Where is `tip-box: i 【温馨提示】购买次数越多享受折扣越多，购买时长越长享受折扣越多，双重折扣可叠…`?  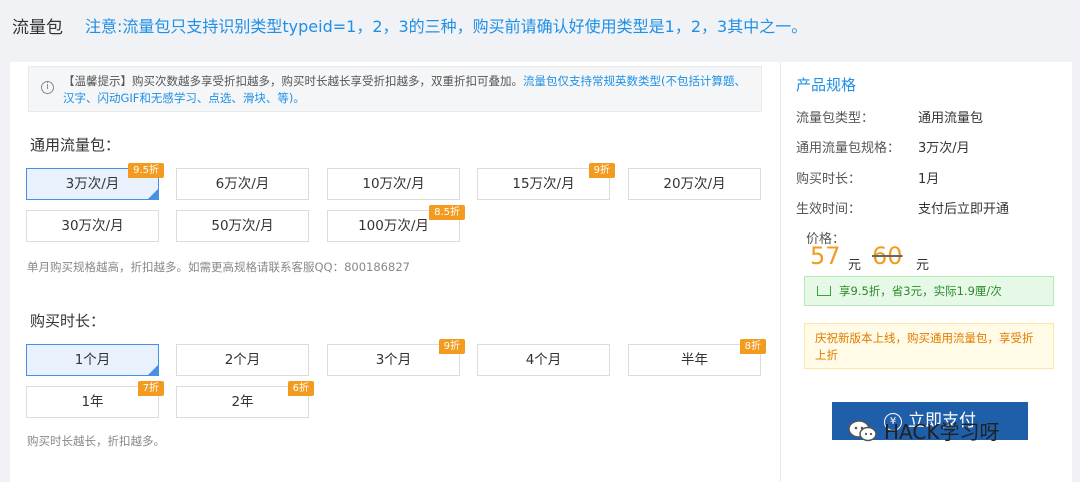
tip-box: i 【温馨提示】购买次数越多享受折扣越多，购买时长越长享受折扣越多，双重折扣可叠… is located at coordinates (395, 89).